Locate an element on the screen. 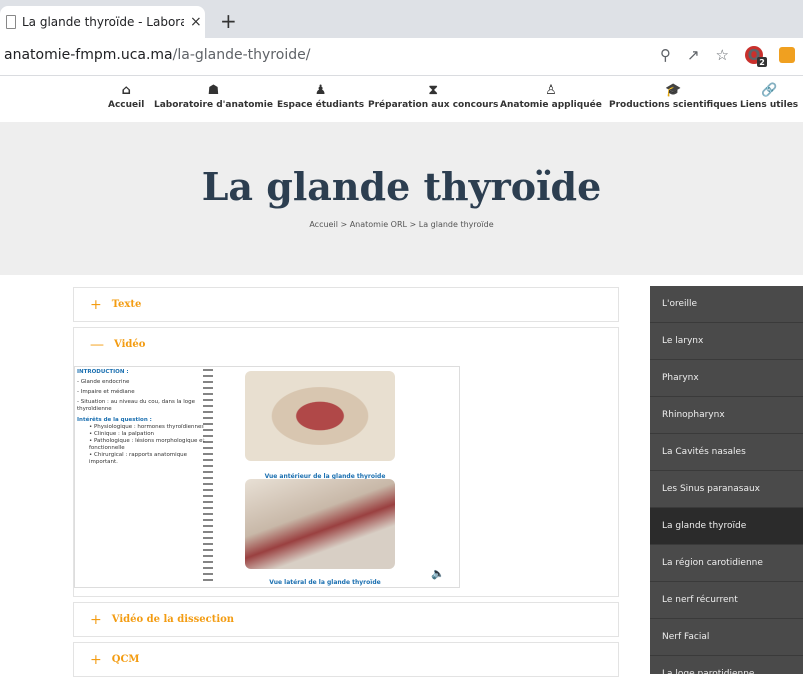 This screenshot has width=803, height=677. sidebar-item-nerf-recurrent: Le nerf récurrent is located at coordinates (726, 600).